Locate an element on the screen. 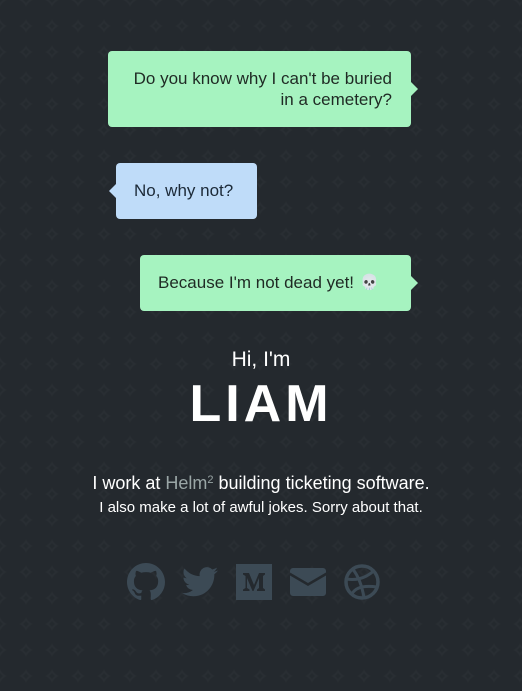 This screenshot has height=691, width=522. chat-bubble-punchline: Because I'm not dead yet! 💀 is located at coordinates (279, 283).